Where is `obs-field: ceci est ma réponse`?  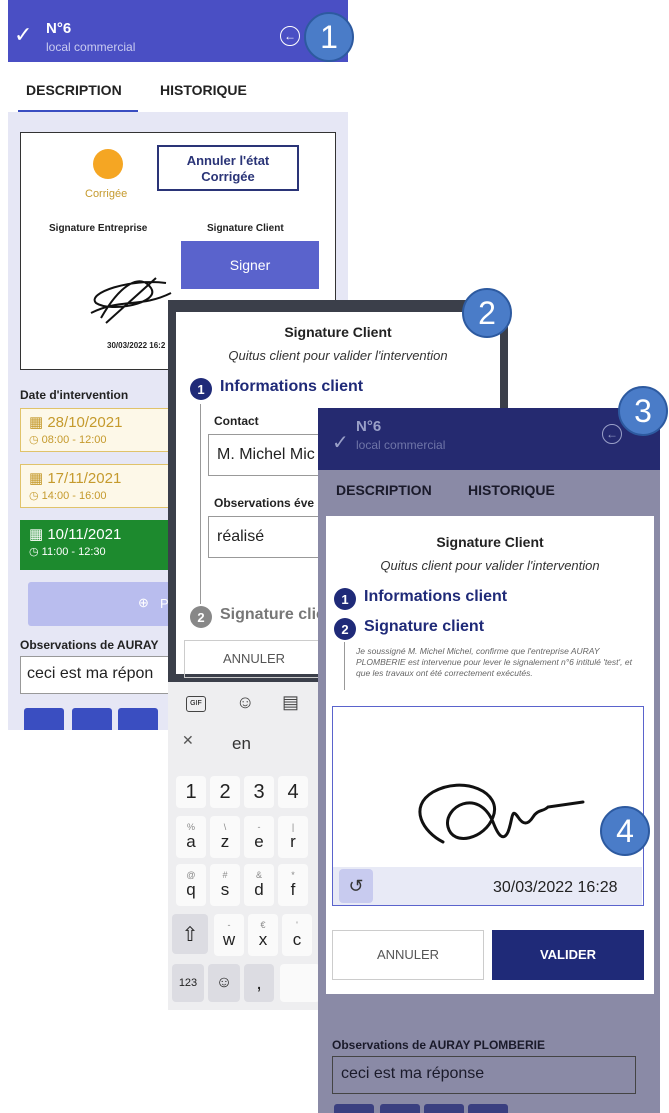 obs-field: ceci est ma réponse is located at coordinates (484, 1075).